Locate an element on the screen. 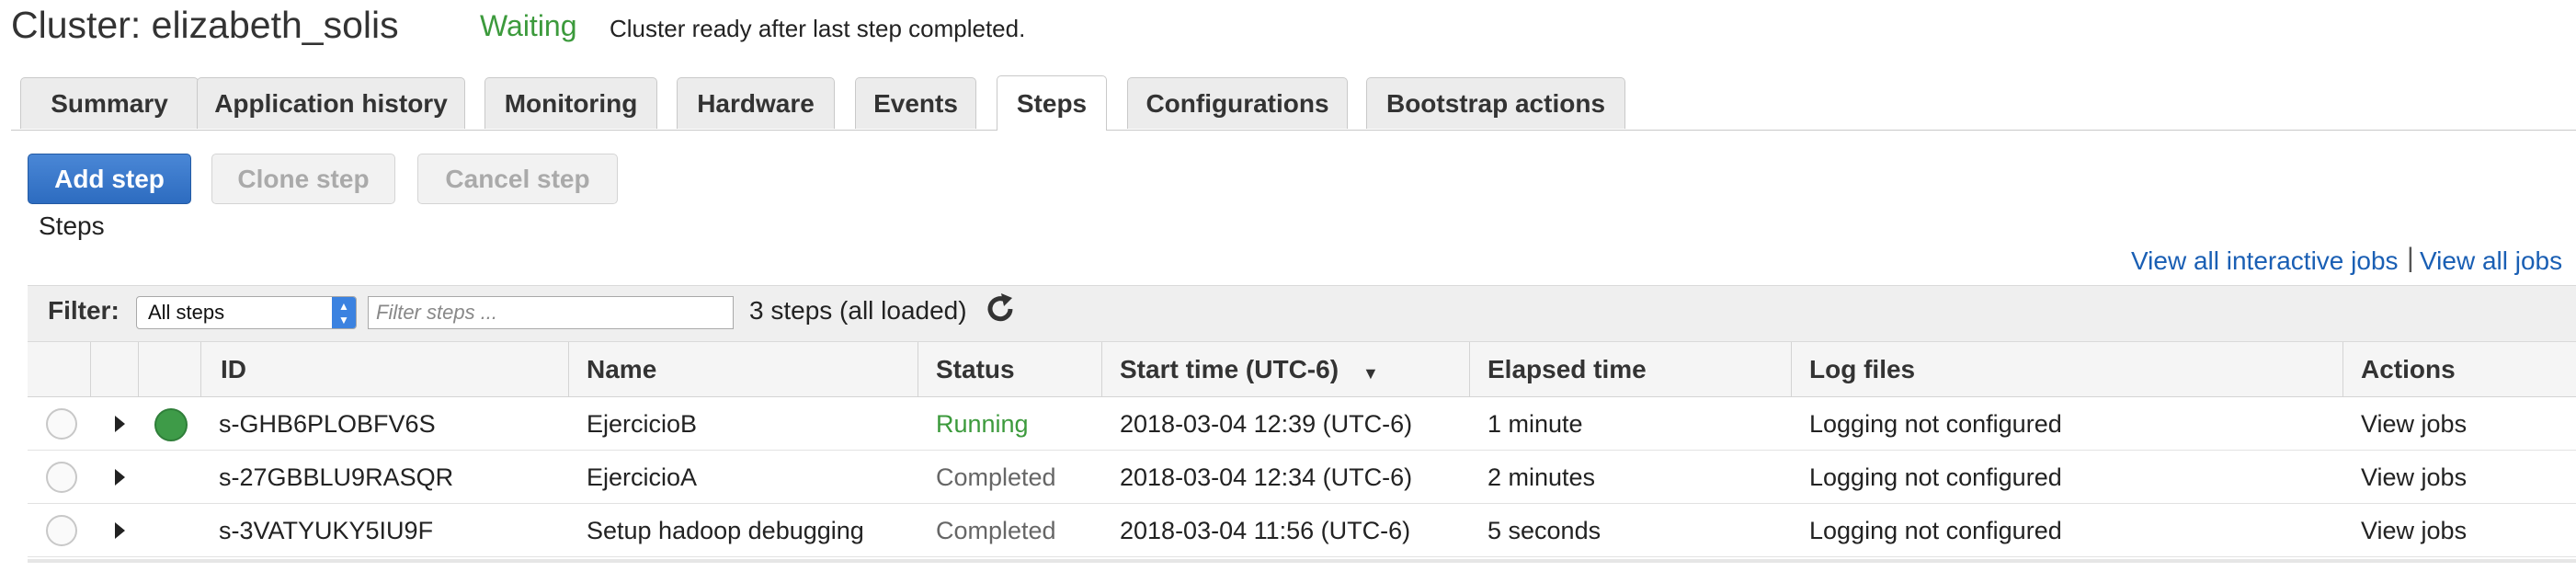 This screenshot has width=2576, height=583. step-name: EjercicioA is located at coordinates (642, 477).